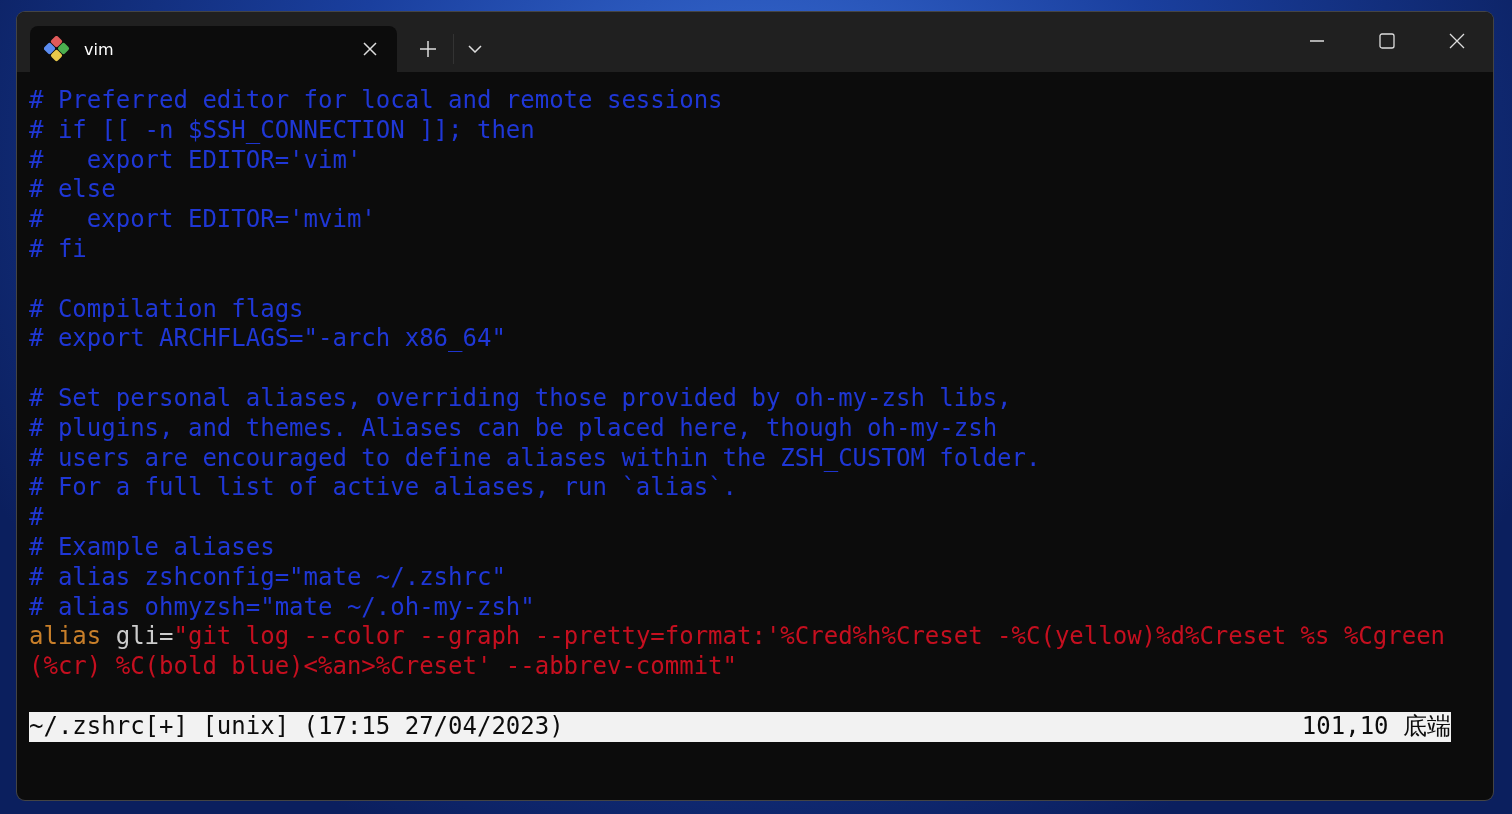 The height and width of the screenshot is (814, 1512). What do you see at coordinates (203, 220) in the screenshot?
I see `comment-line: # export EDITOR='mvim'` at bounding box center [203, 220].